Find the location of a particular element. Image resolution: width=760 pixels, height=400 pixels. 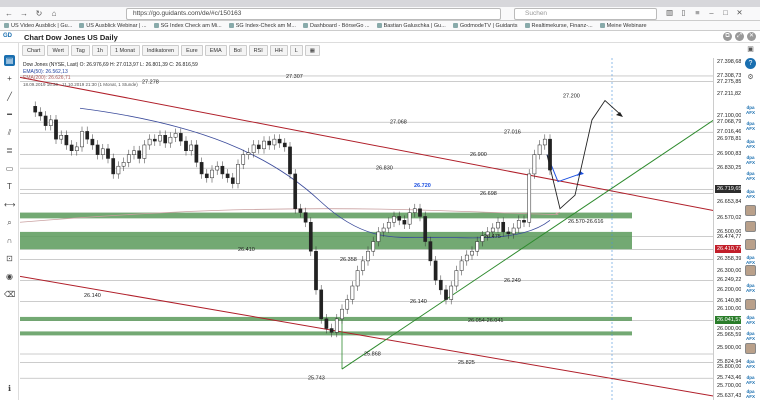

trash-icon: ⌫ is located at coordinates (9, 294).